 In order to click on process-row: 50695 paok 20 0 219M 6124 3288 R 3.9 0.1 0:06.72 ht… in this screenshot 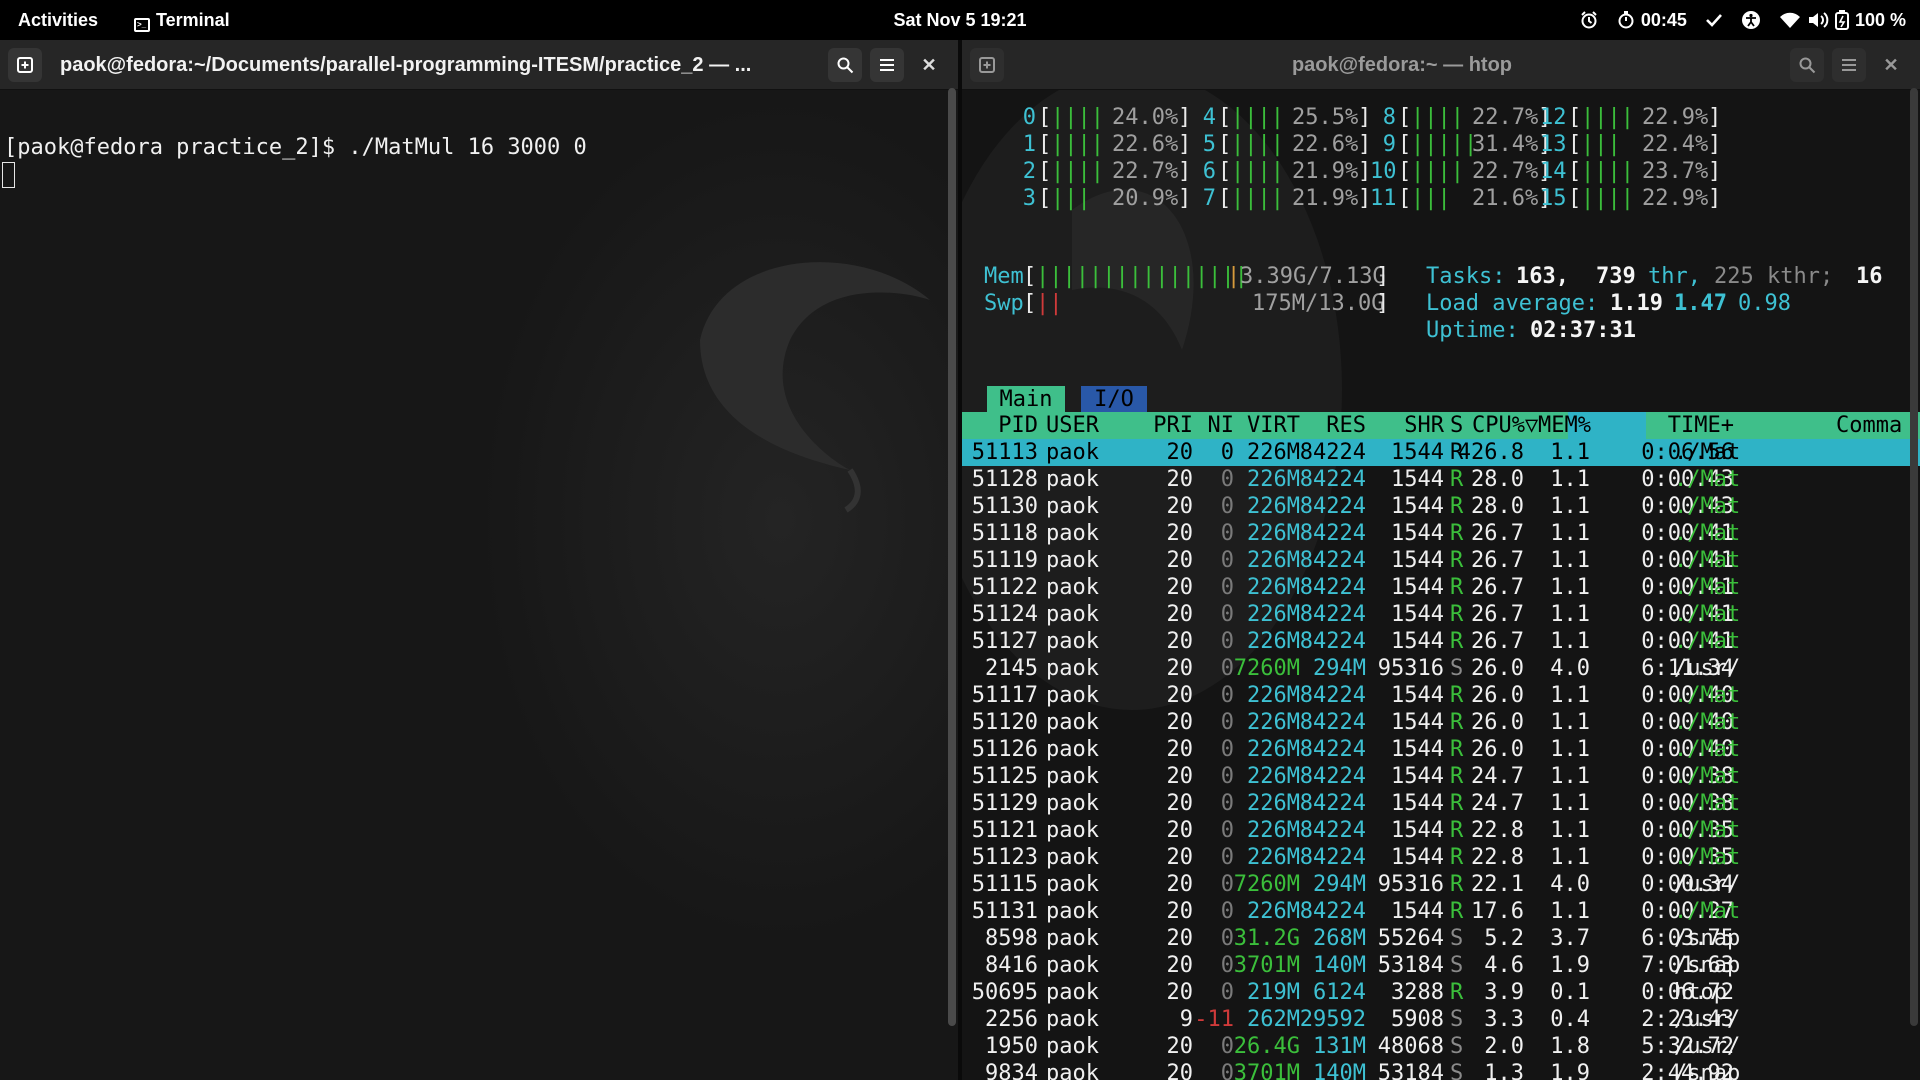, I will do `click(1441, 992)`.